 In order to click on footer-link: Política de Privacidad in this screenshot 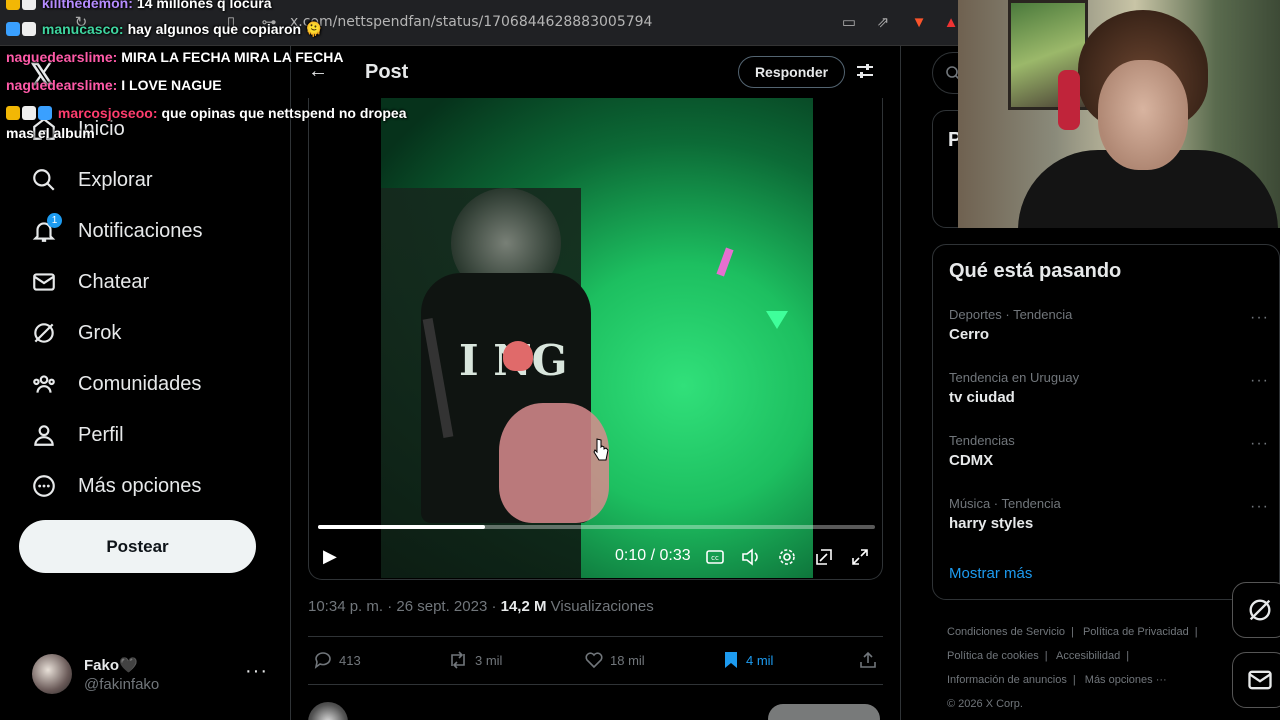, I will do `click(1136, 632)`.